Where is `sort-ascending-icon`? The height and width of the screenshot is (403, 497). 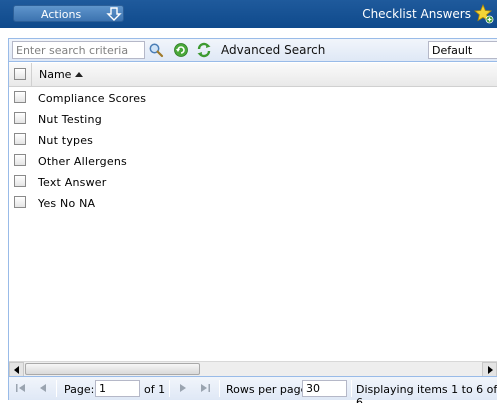 sort-ascending-icon is located at coordinates (79, 74).